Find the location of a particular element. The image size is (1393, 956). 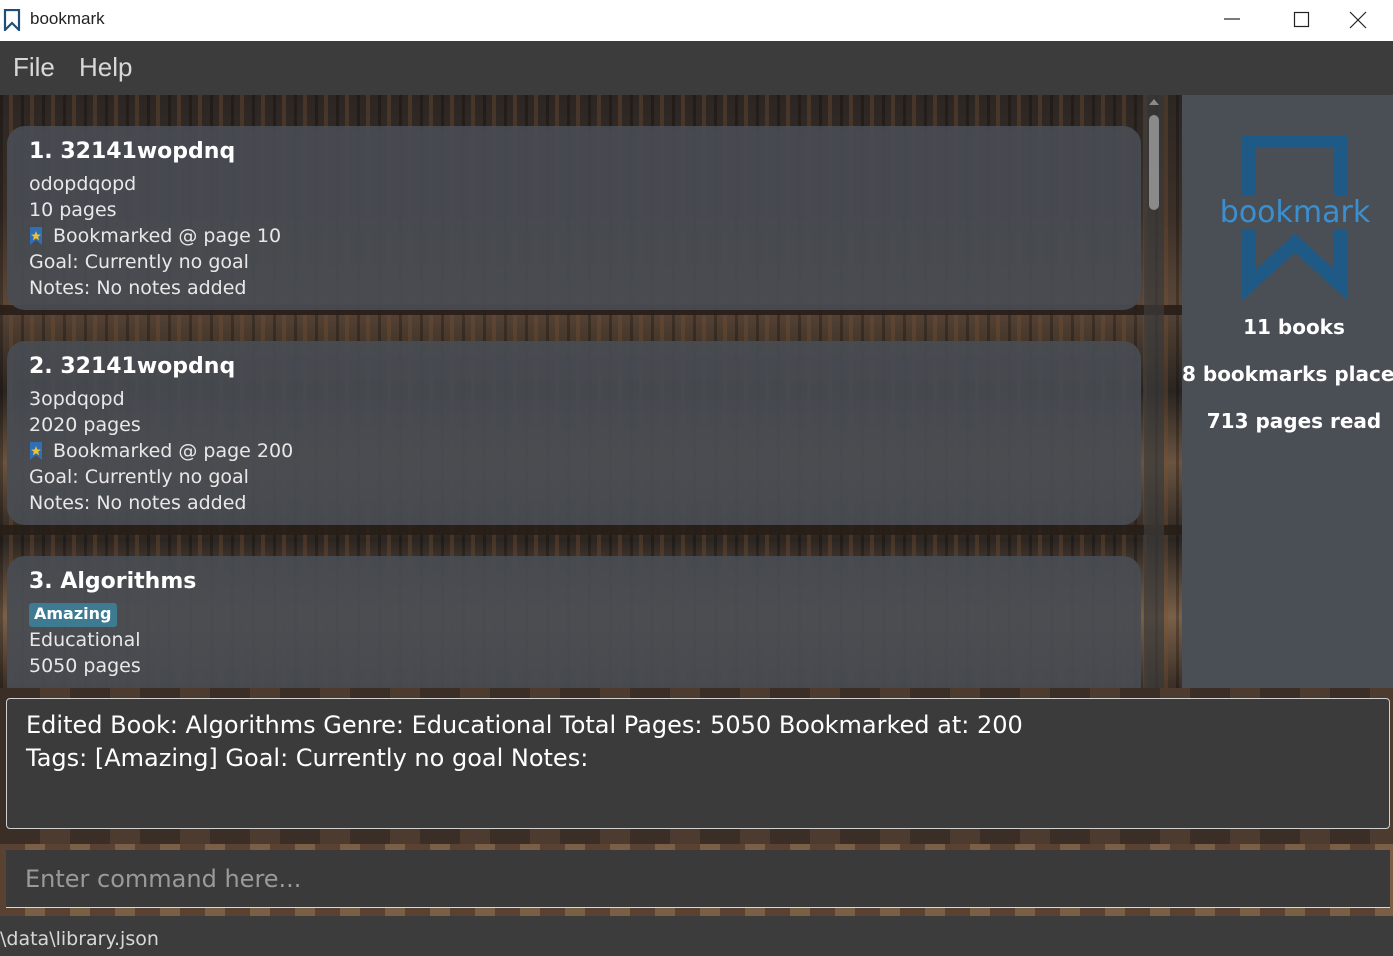

bookmark-app-icon is located at coordinates (12, 20).